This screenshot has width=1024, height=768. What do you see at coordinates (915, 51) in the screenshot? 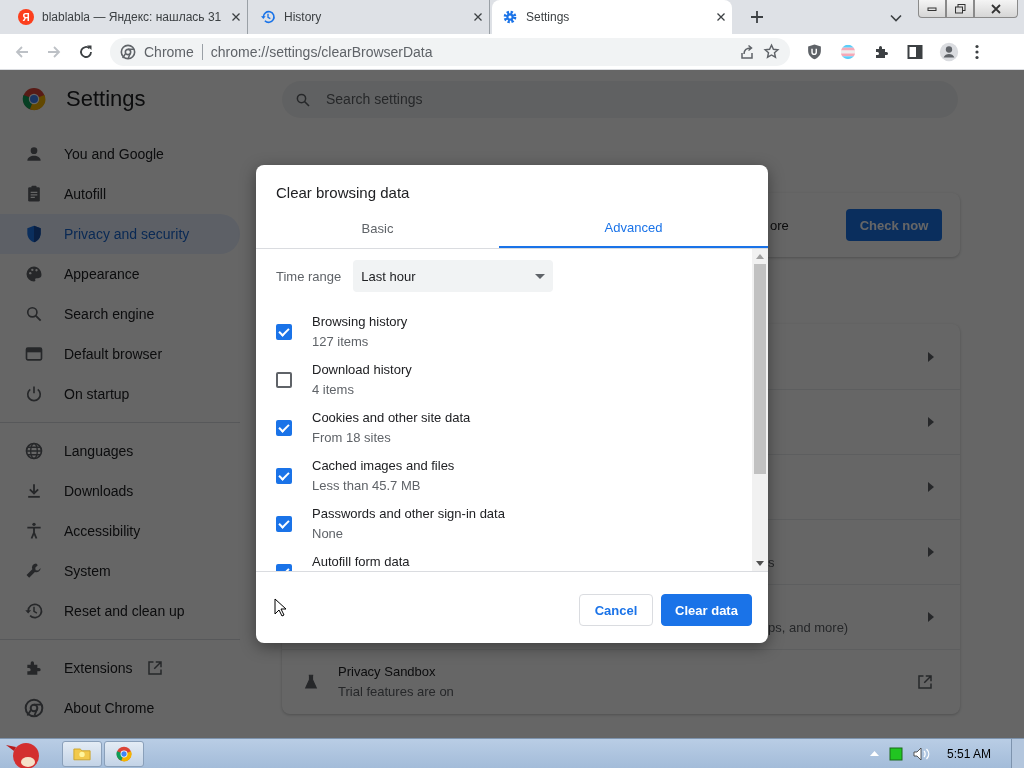
I see `side-panel-icon` at bounding box center [915, 51].